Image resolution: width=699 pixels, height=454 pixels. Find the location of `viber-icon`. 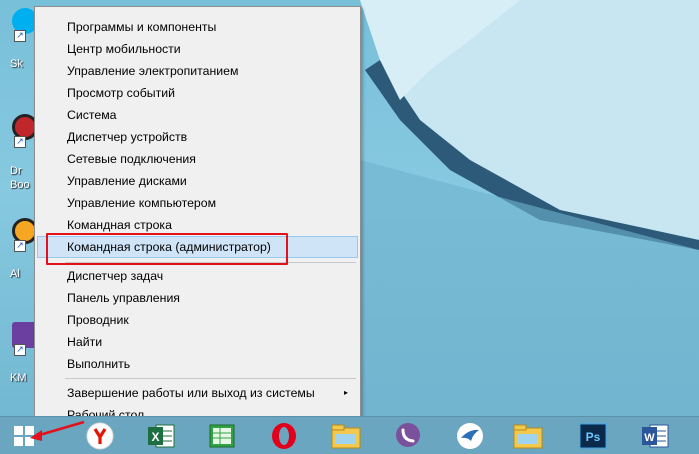

viber-icon is located at coordinates (408, 435).